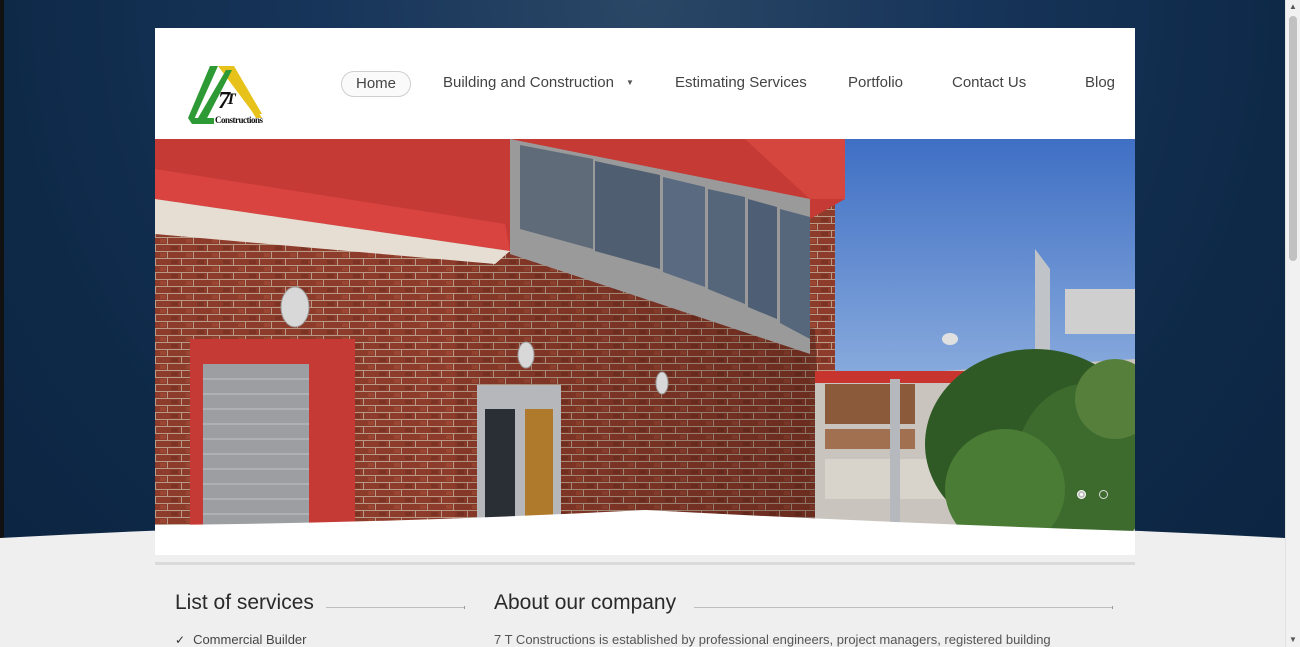 The image size is (1300, 647). I want to click on nav-item-blog: Blog, so click(1100, 83).